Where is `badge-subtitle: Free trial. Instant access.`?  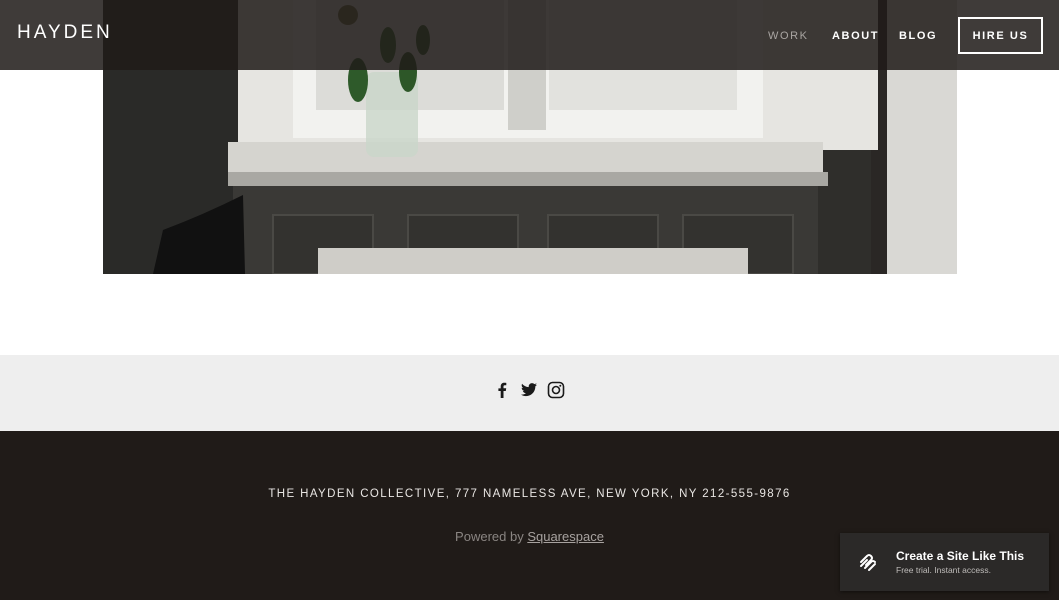 badge-subtitle: Free trial. Instant access. is located at coordinates (943, 570).